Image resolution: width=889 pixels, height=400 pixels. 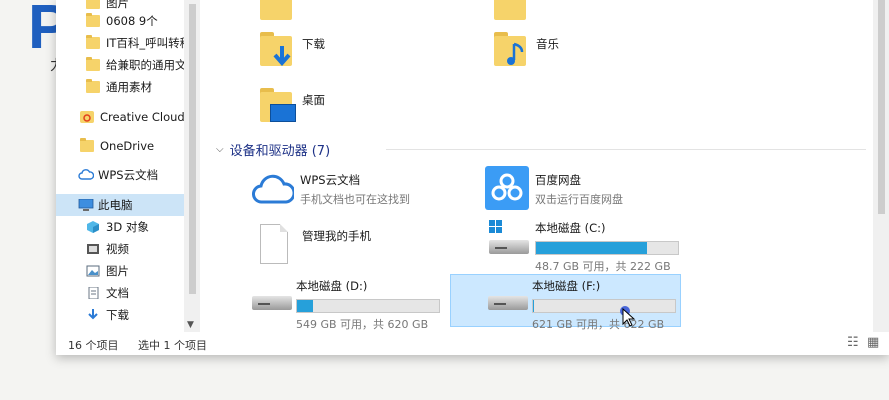 What do you see at coordinates (570, 228) in the screenshot?
I see `drive-name: 本地磁盘 (C:)` at bounding box center [570, 228].